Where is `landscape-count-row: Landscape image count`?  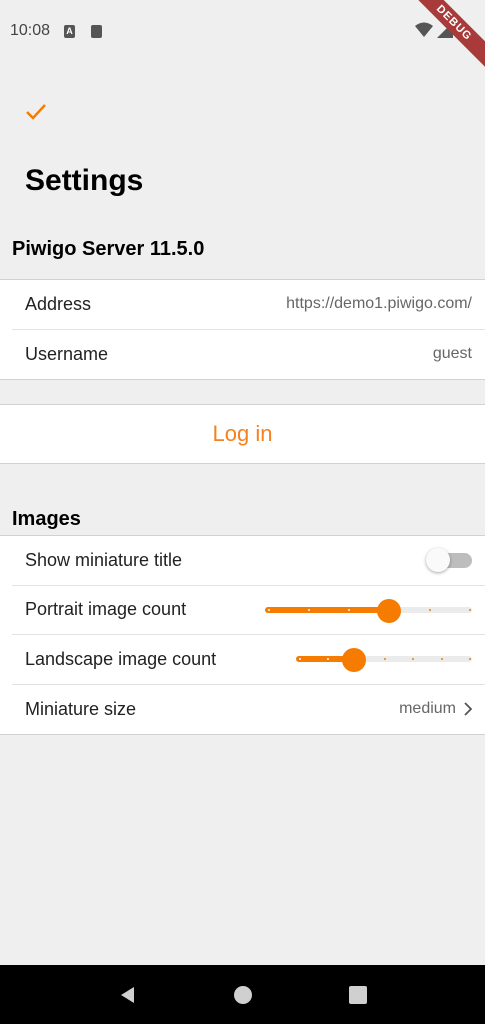 landscape-count-row: Landscape image count is located at coordinates (248, 660).